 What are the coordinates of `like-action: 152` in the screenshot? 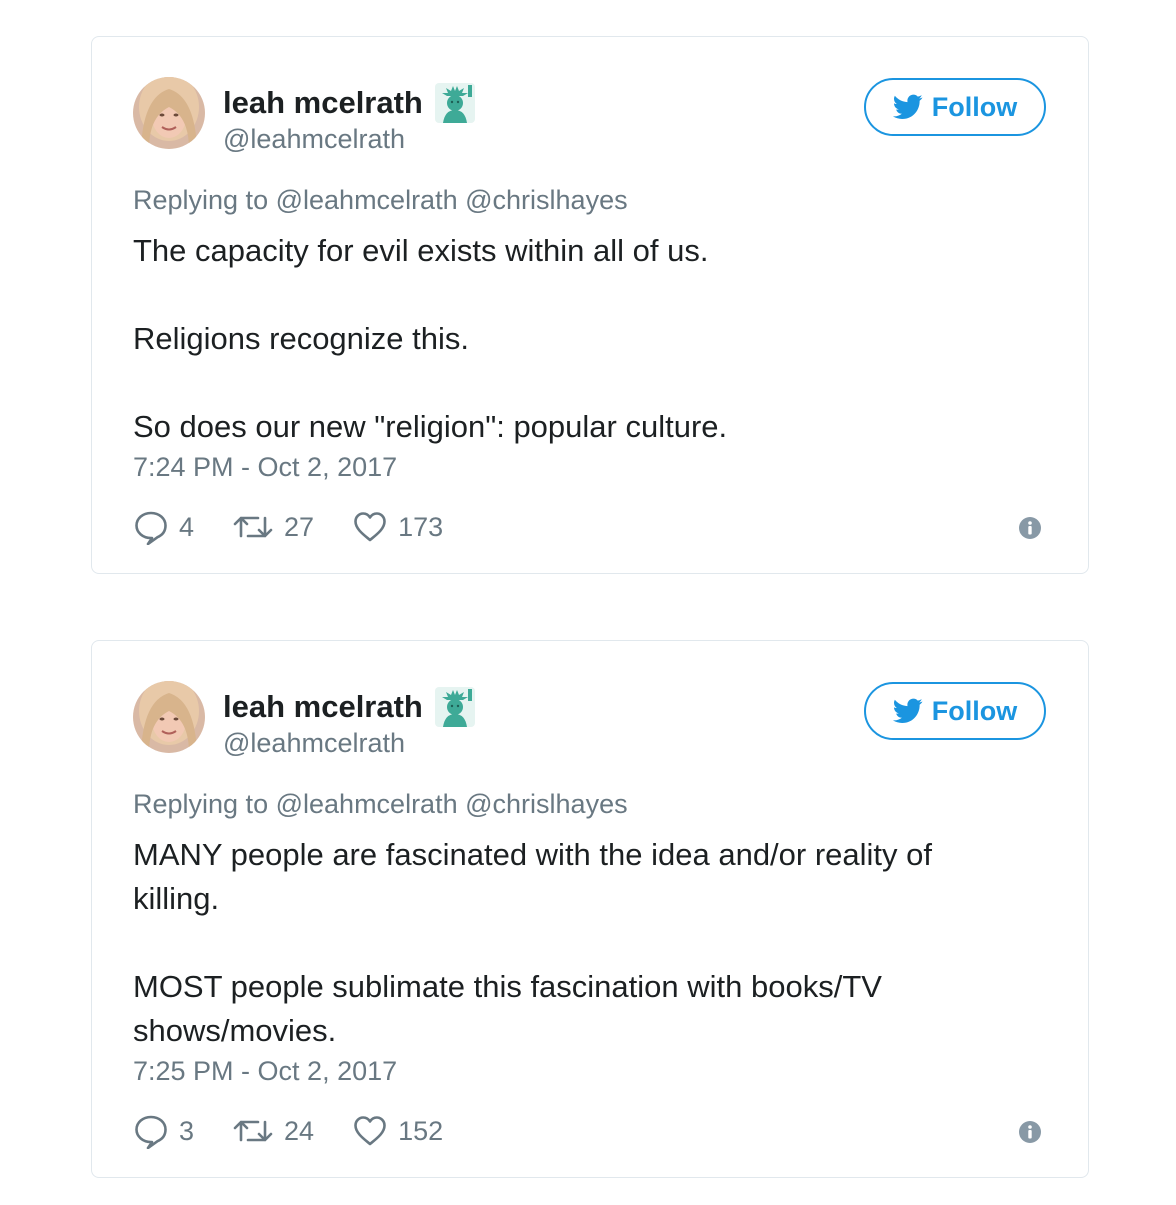 It's located at (397, 1131).